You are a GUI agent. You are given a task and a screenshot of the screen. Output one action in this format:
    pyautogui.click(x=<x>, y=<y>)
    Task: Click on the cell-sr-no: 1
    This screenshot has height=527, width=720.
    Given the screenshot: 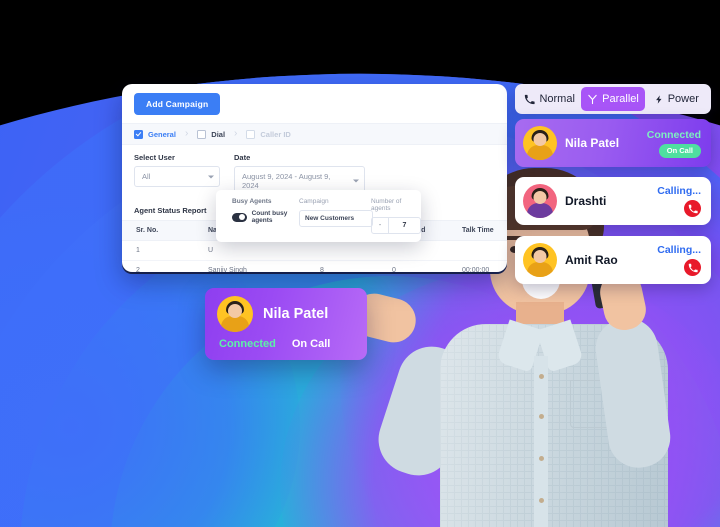 What is the action you would take?
    pyautogui.click(x=165, y=250)
    